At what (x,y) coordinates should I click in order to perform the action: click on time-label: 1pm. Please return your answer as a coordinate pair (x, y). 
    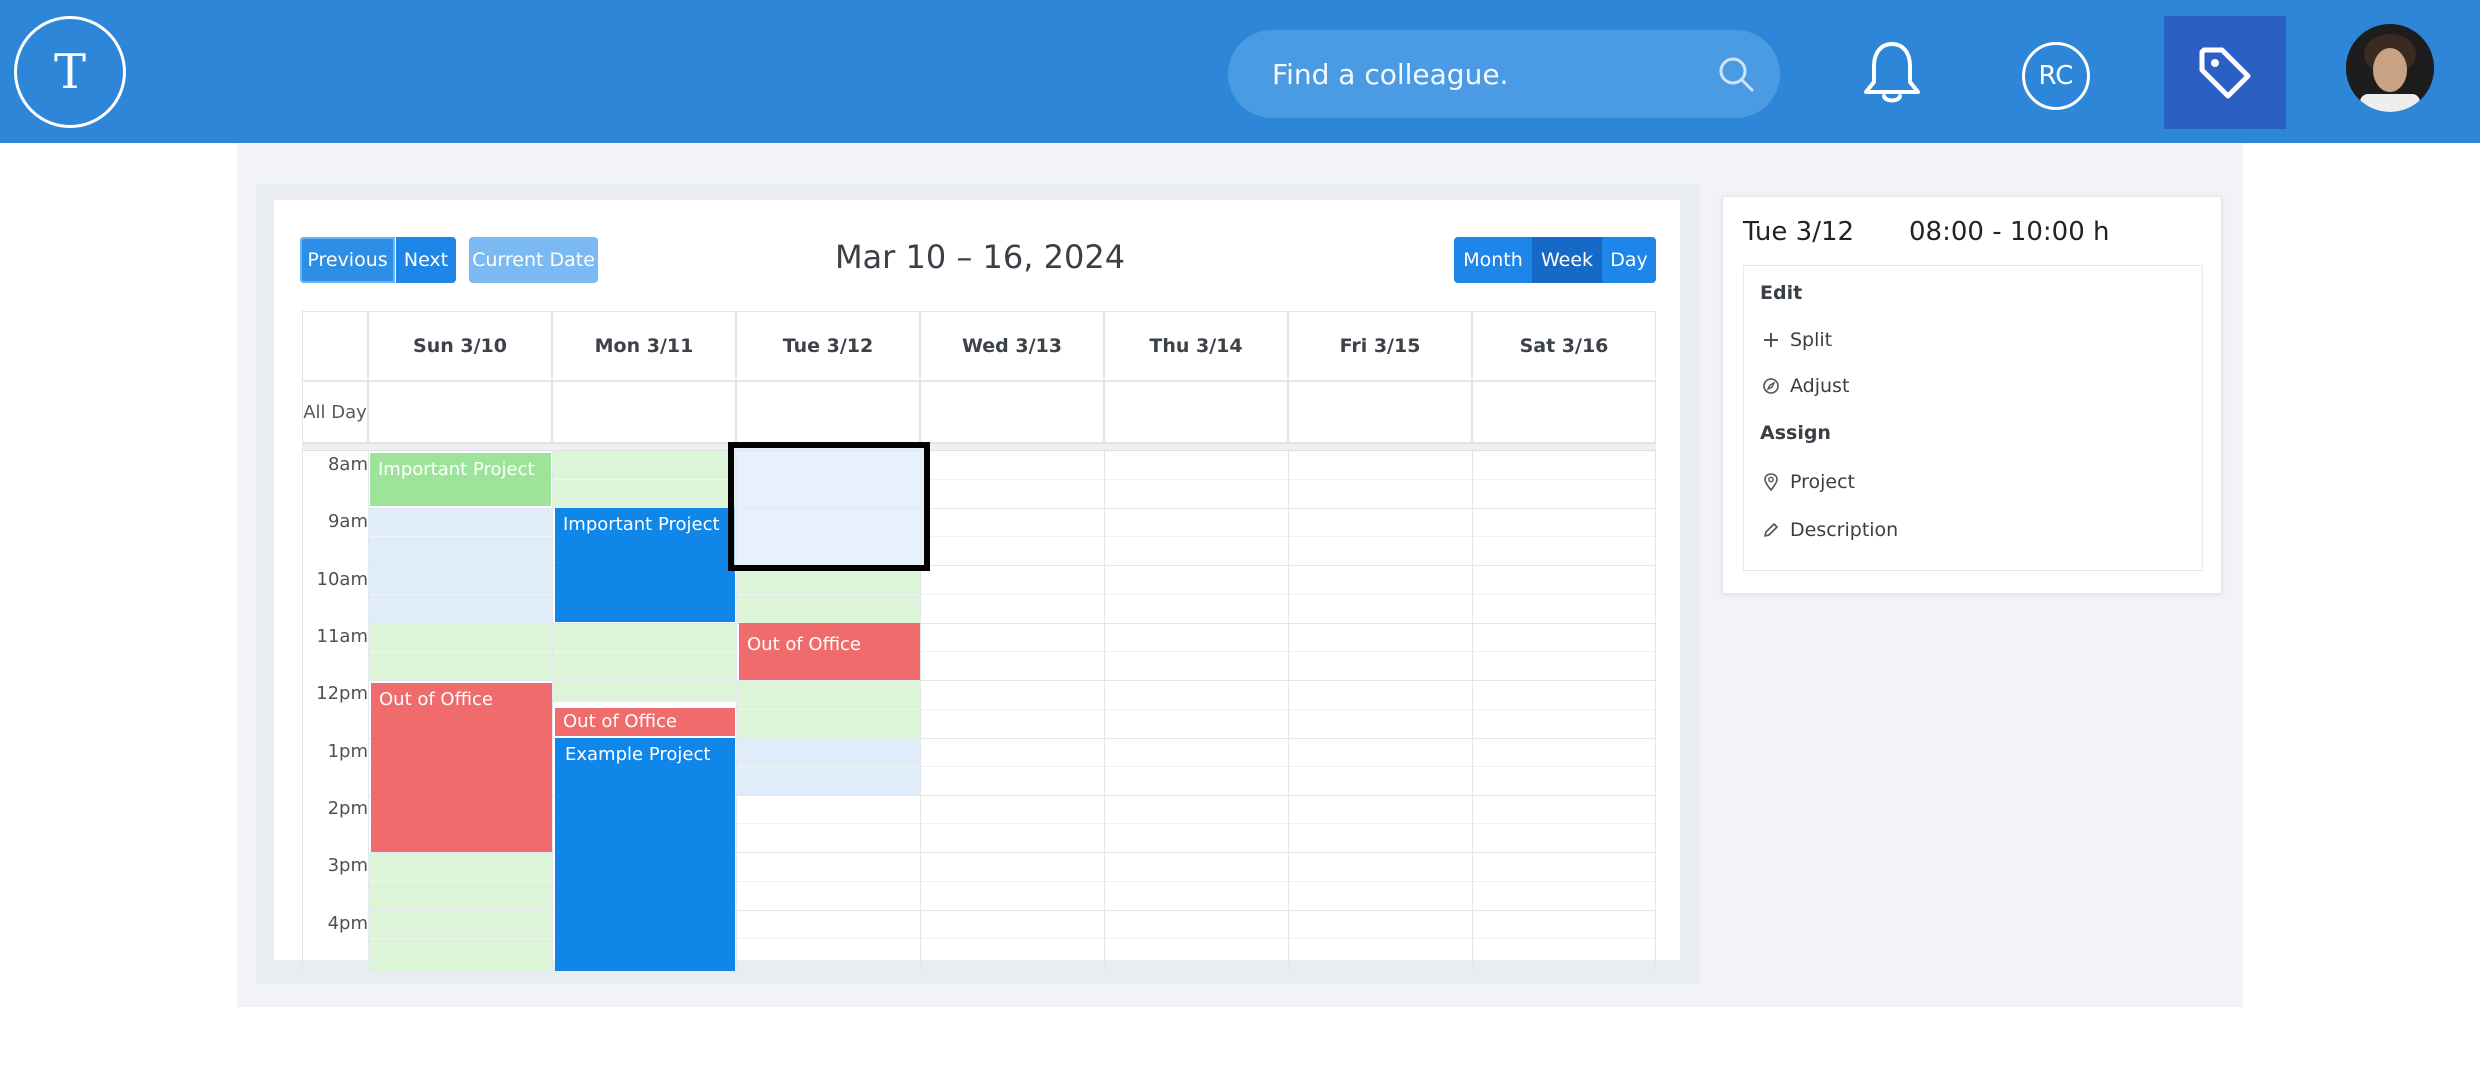
    Looking at the image, I should click on (347, 751).